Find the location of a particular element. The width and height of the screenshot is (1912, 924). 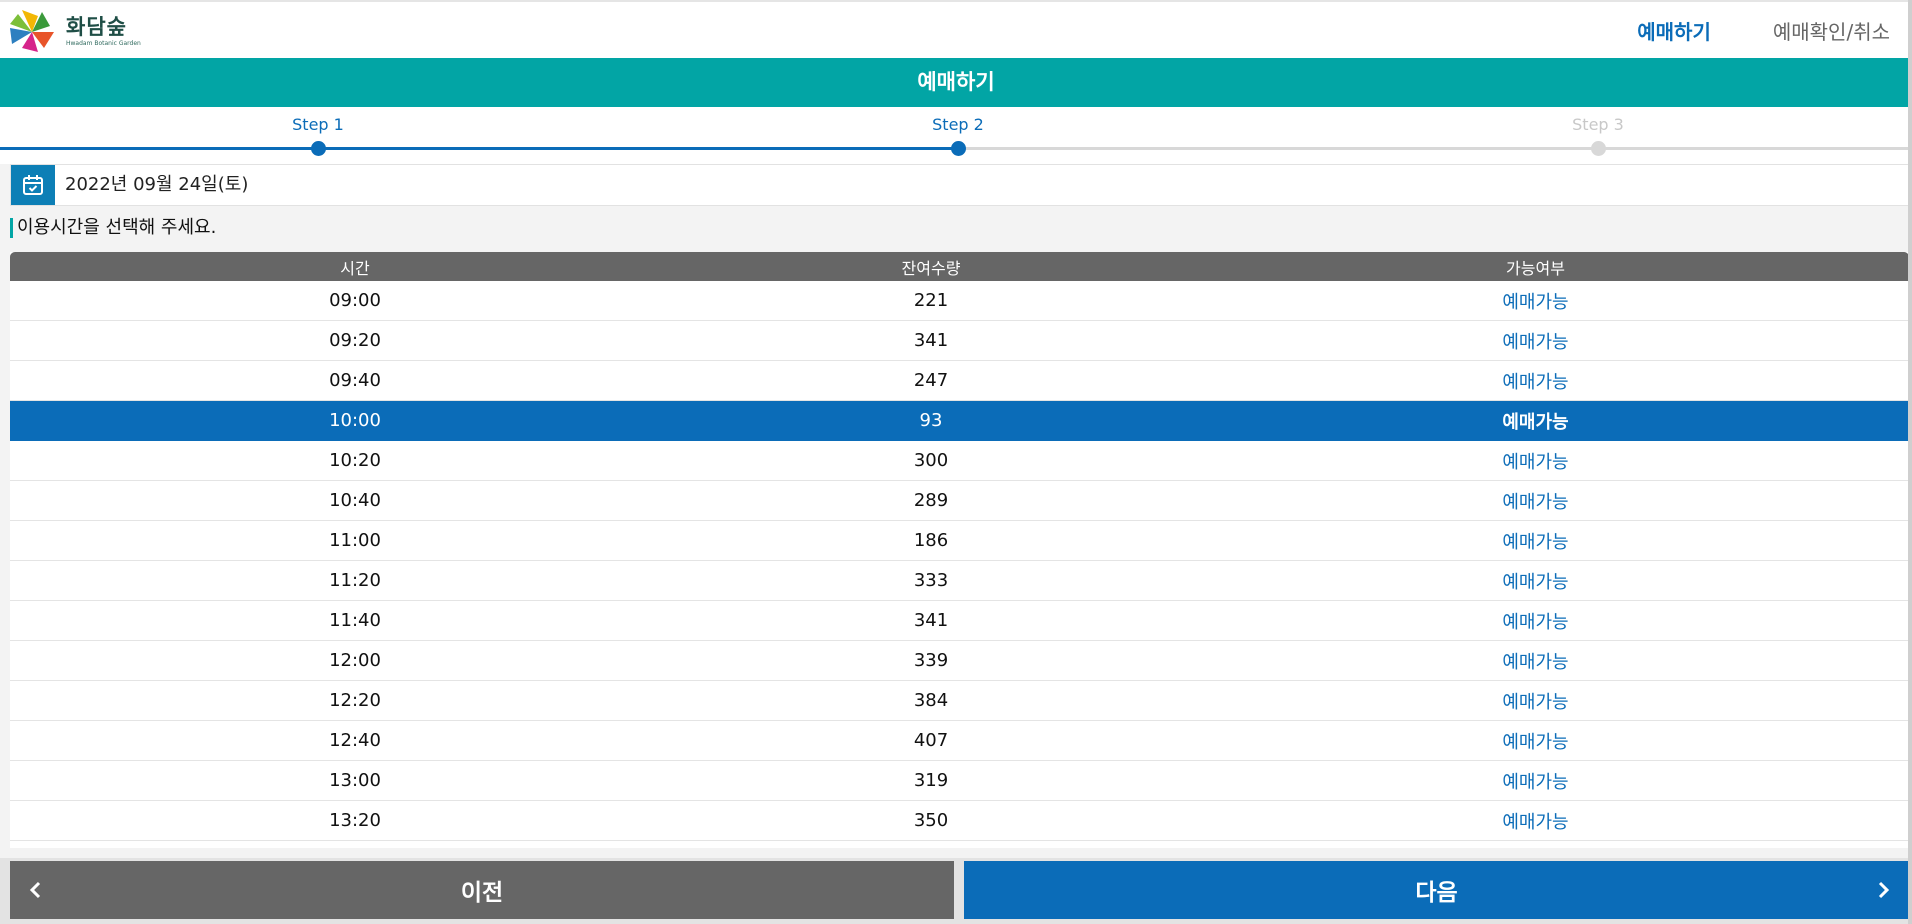

table-row: 13:20 350 예매가능 is located at coordinates (959, 821).